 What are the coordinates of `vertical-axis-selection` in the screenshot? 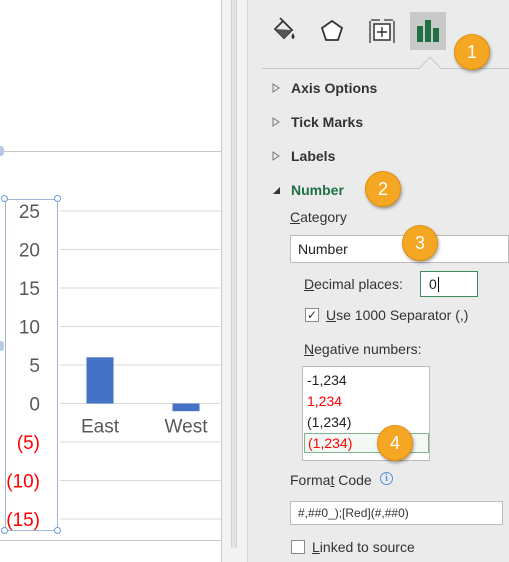 It's located at (31, 365).